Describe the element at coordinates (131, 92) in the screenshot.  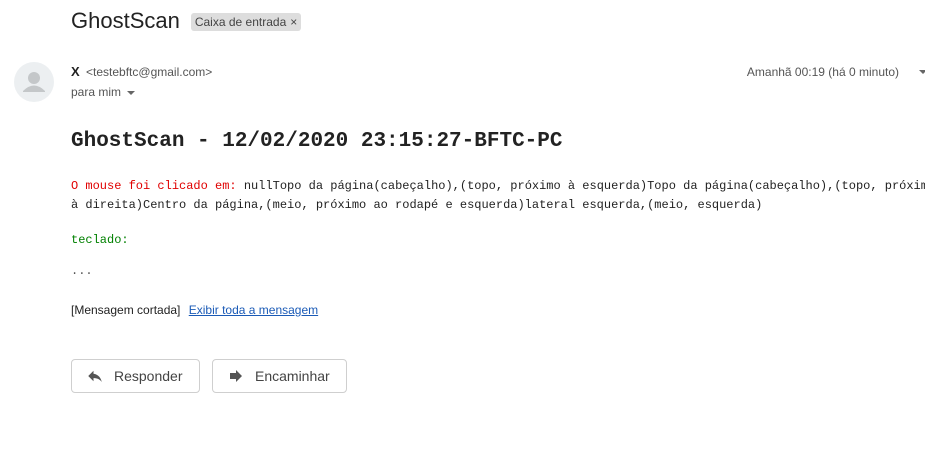
I see `chevron-down-icon` at that location.